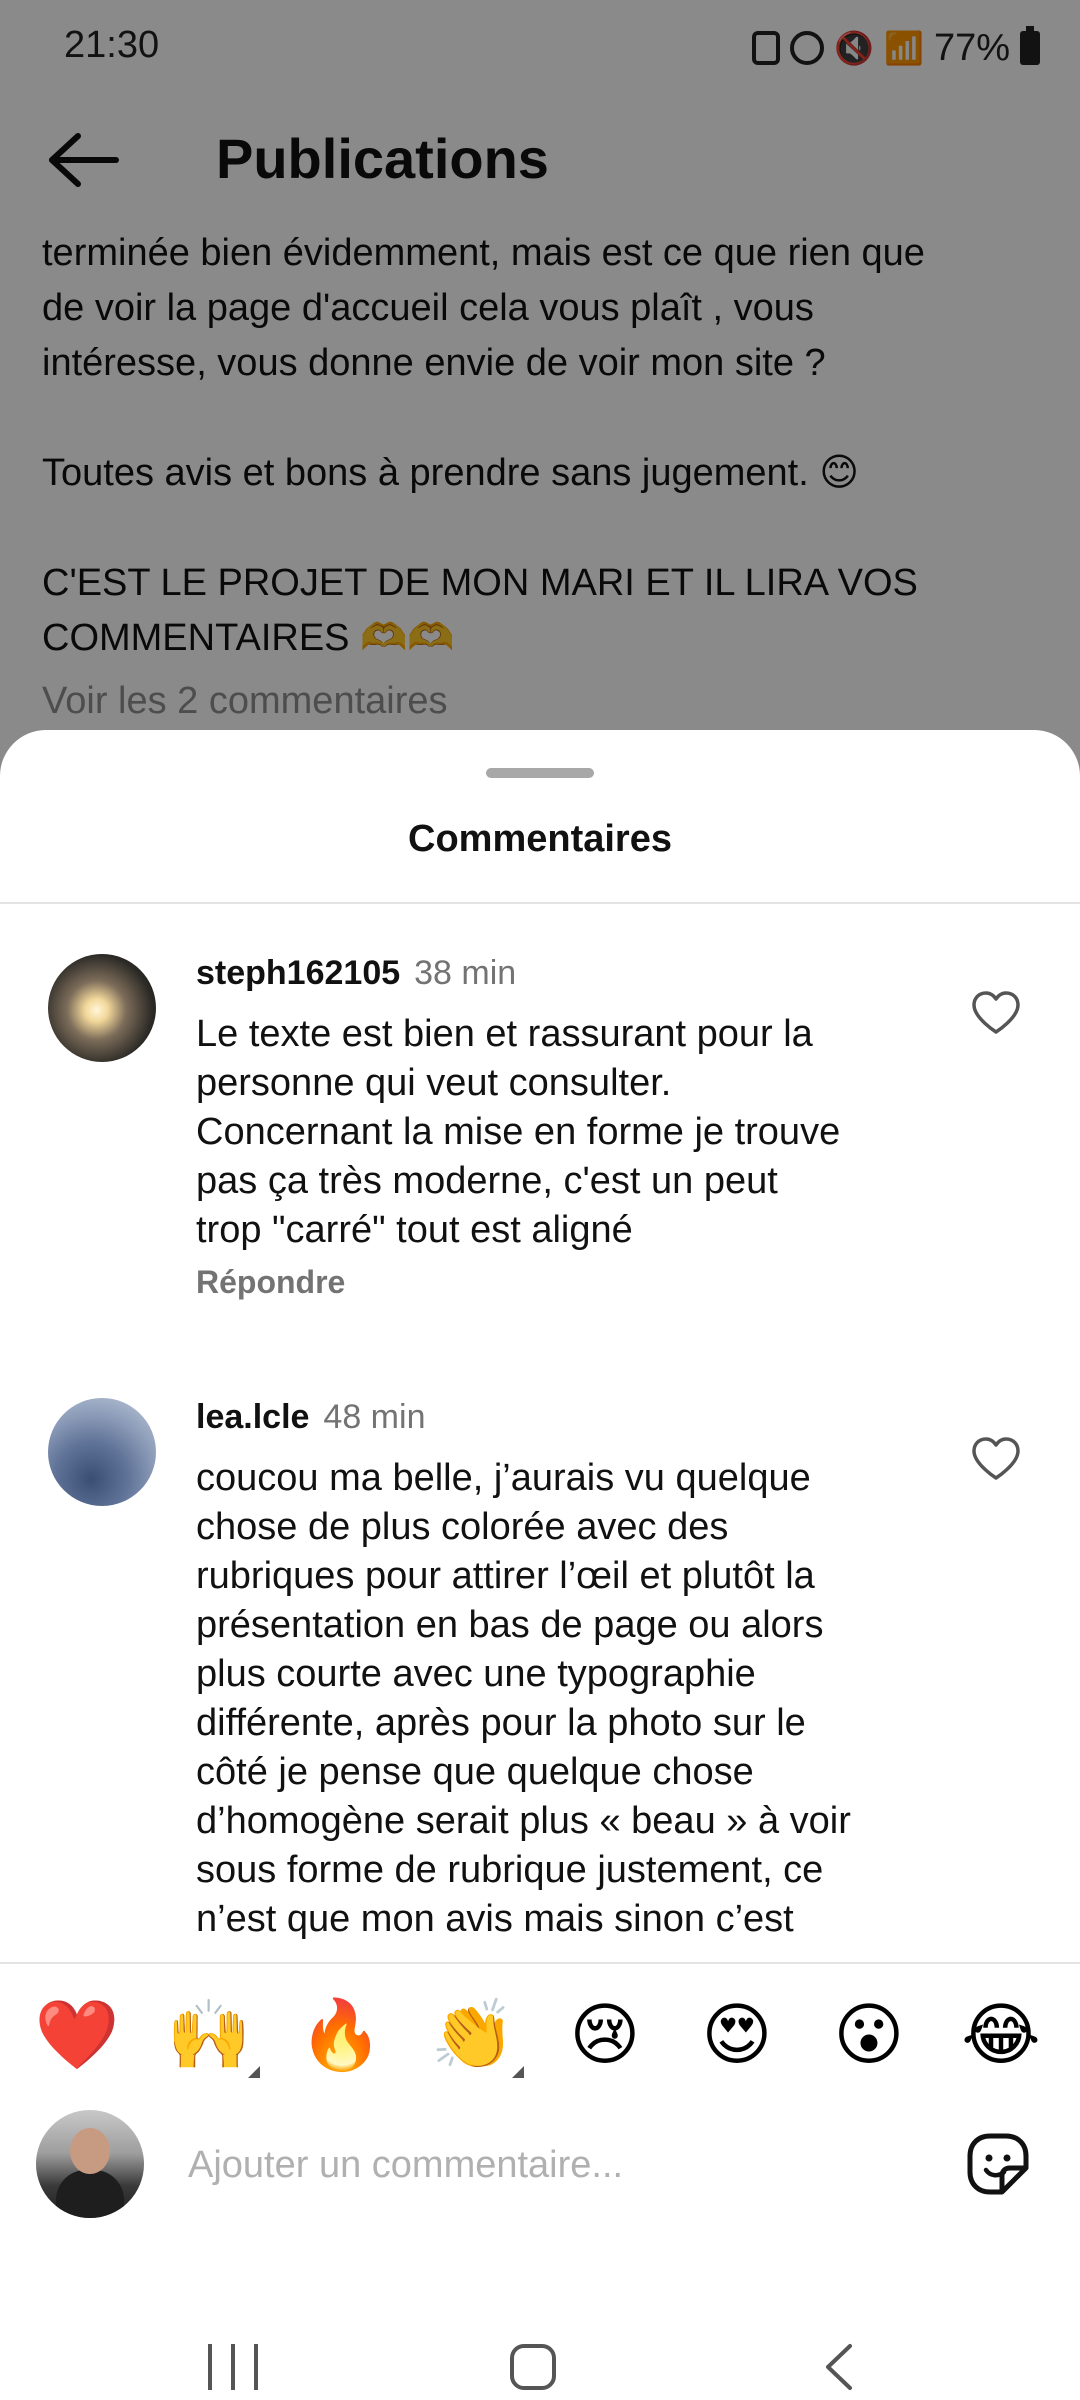 The height and width of the screenshot is (2400, 1080). Describe the element at coordinates (503, 1478) in the screenshot. I see `comment-line: coucou ma belle, j’aurais vu quelque` at that location.